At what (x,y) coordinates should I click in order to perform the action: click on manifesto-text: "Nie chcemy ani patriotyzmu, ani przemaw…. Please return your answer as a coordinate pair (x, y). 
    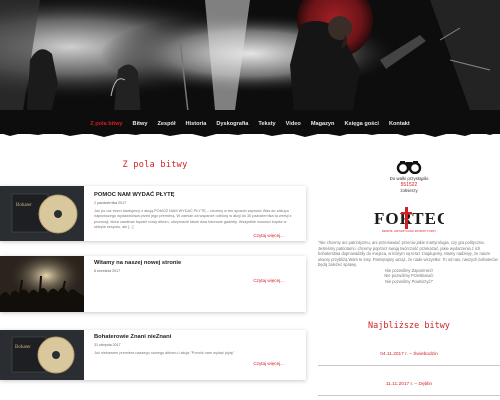
    Looking at the image, I should click on (408, 254).